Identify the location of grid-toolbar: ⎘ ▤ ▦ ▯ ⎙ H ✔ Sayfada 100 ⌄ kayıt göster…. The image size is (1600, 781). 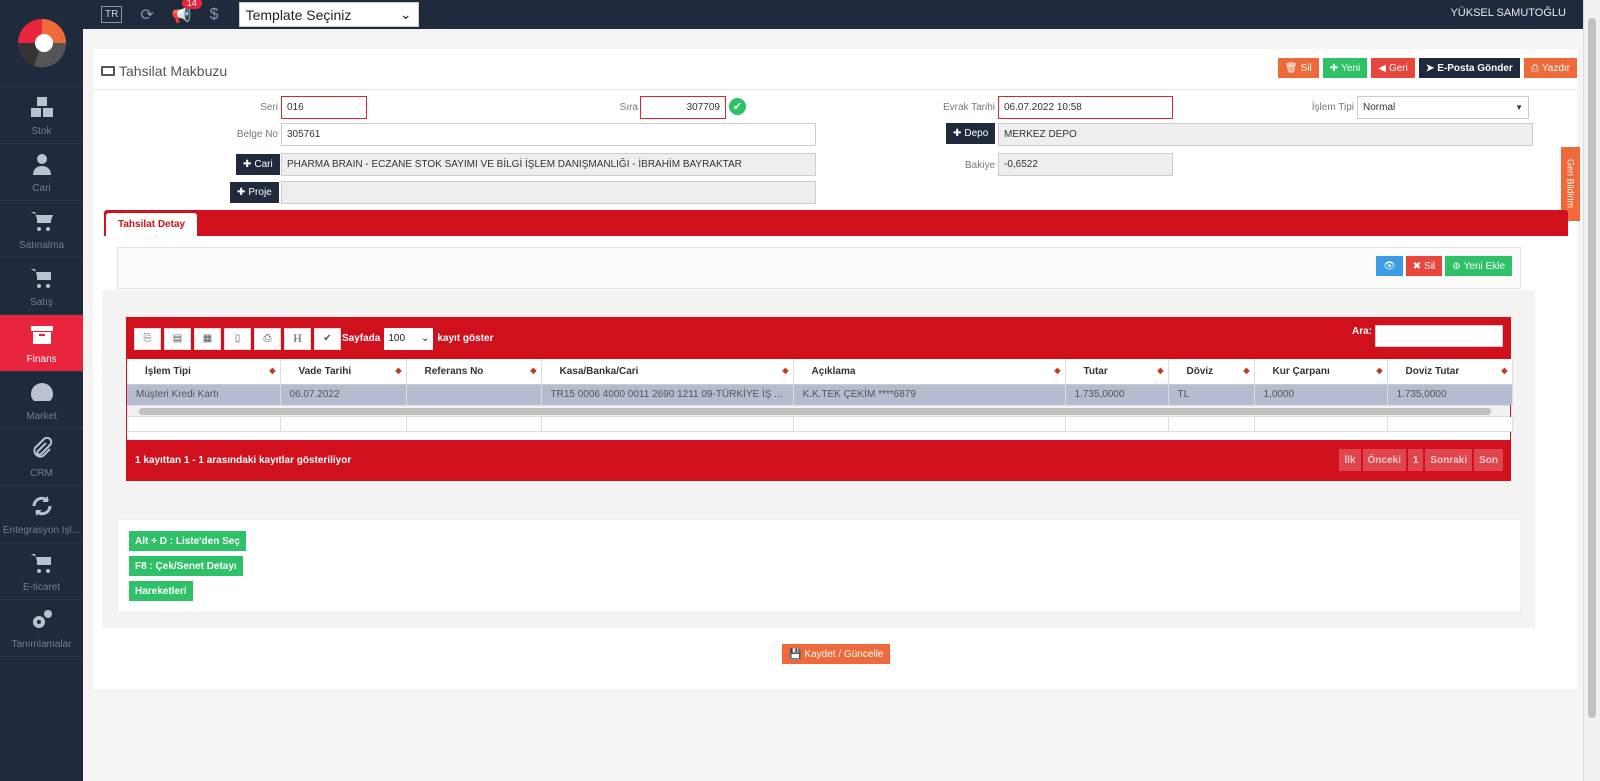
(818, 338).